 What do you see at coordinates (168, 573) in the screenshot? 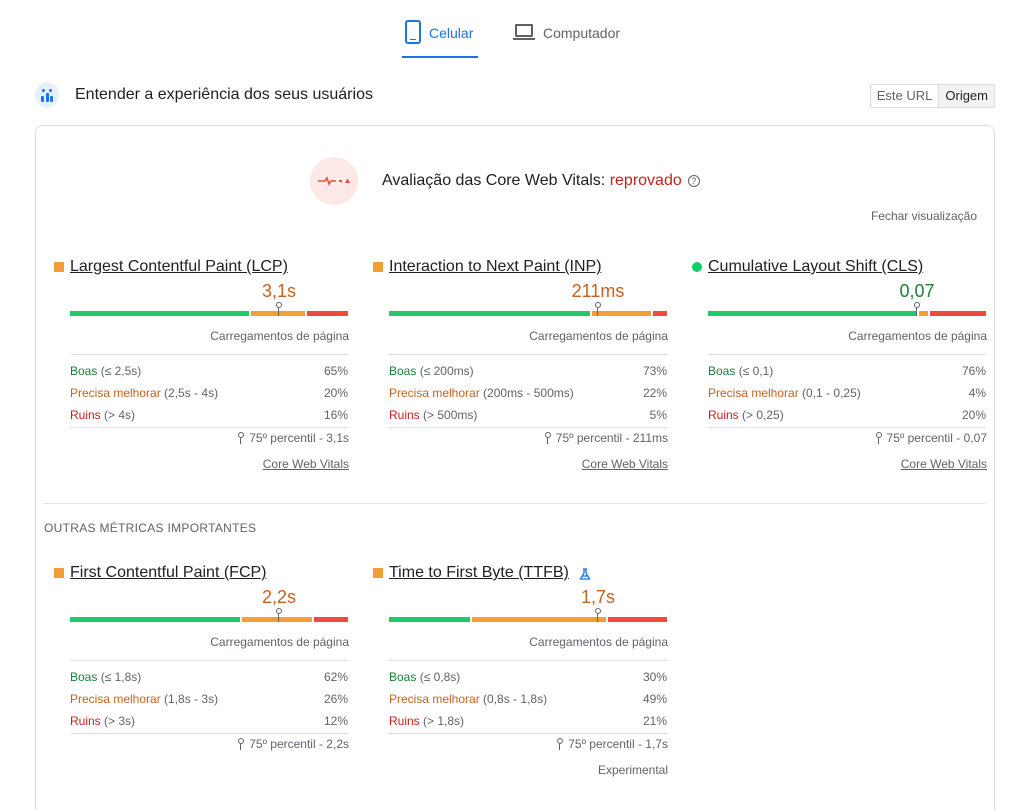
I see `metric-title: First Contentful Paint (FCP)` at bounding box center [168, 573].